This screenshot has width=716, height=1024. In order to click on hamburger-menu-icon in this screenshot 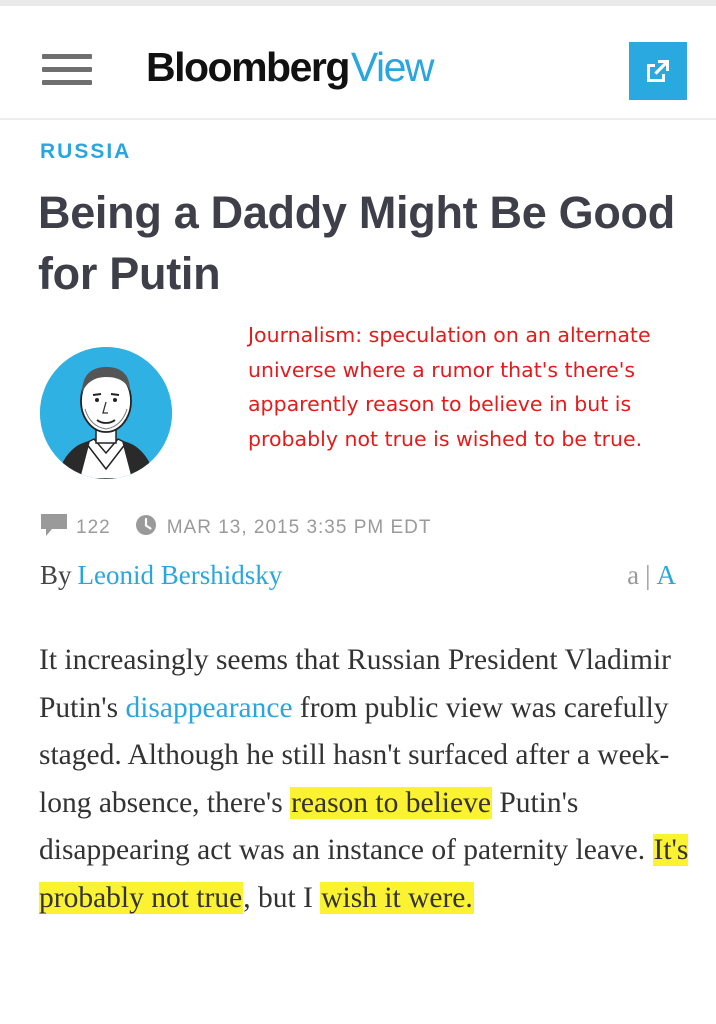, I will do `click(67, 70)`.